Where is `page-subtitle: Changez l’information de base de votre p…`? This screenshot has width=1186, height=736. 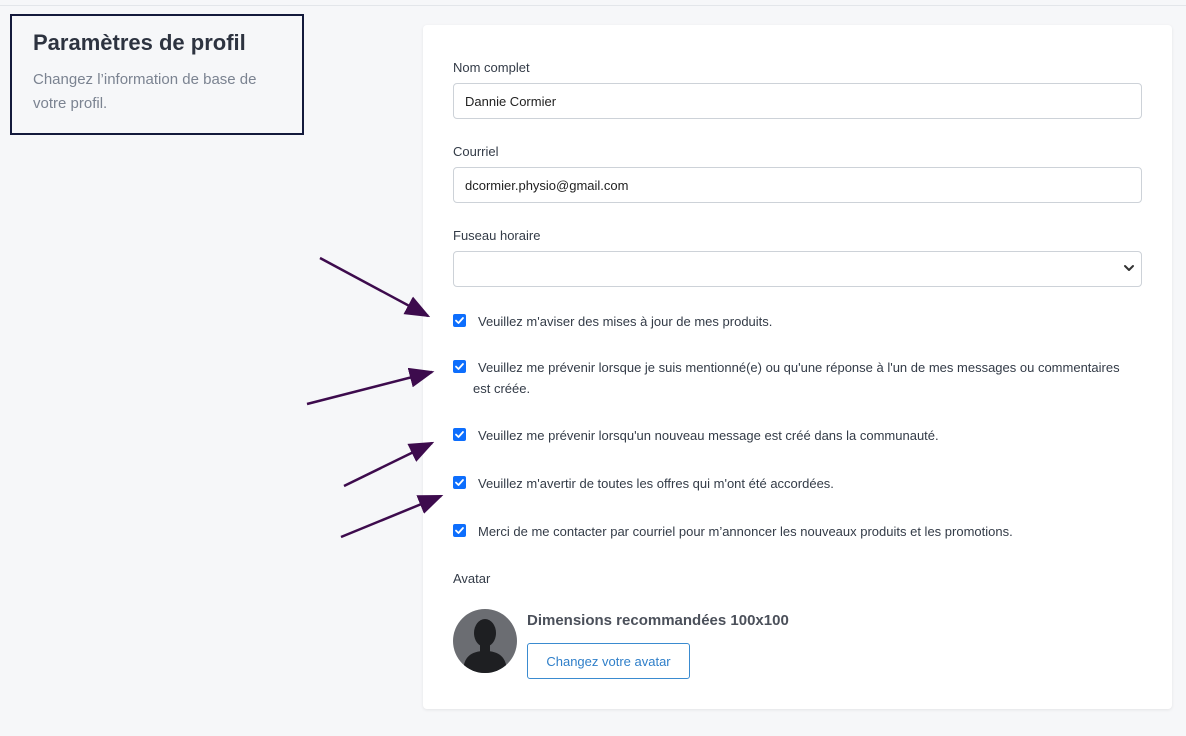
page-subtitle: Changez l’information de base de votre p… is located at coordinates (145, 91).